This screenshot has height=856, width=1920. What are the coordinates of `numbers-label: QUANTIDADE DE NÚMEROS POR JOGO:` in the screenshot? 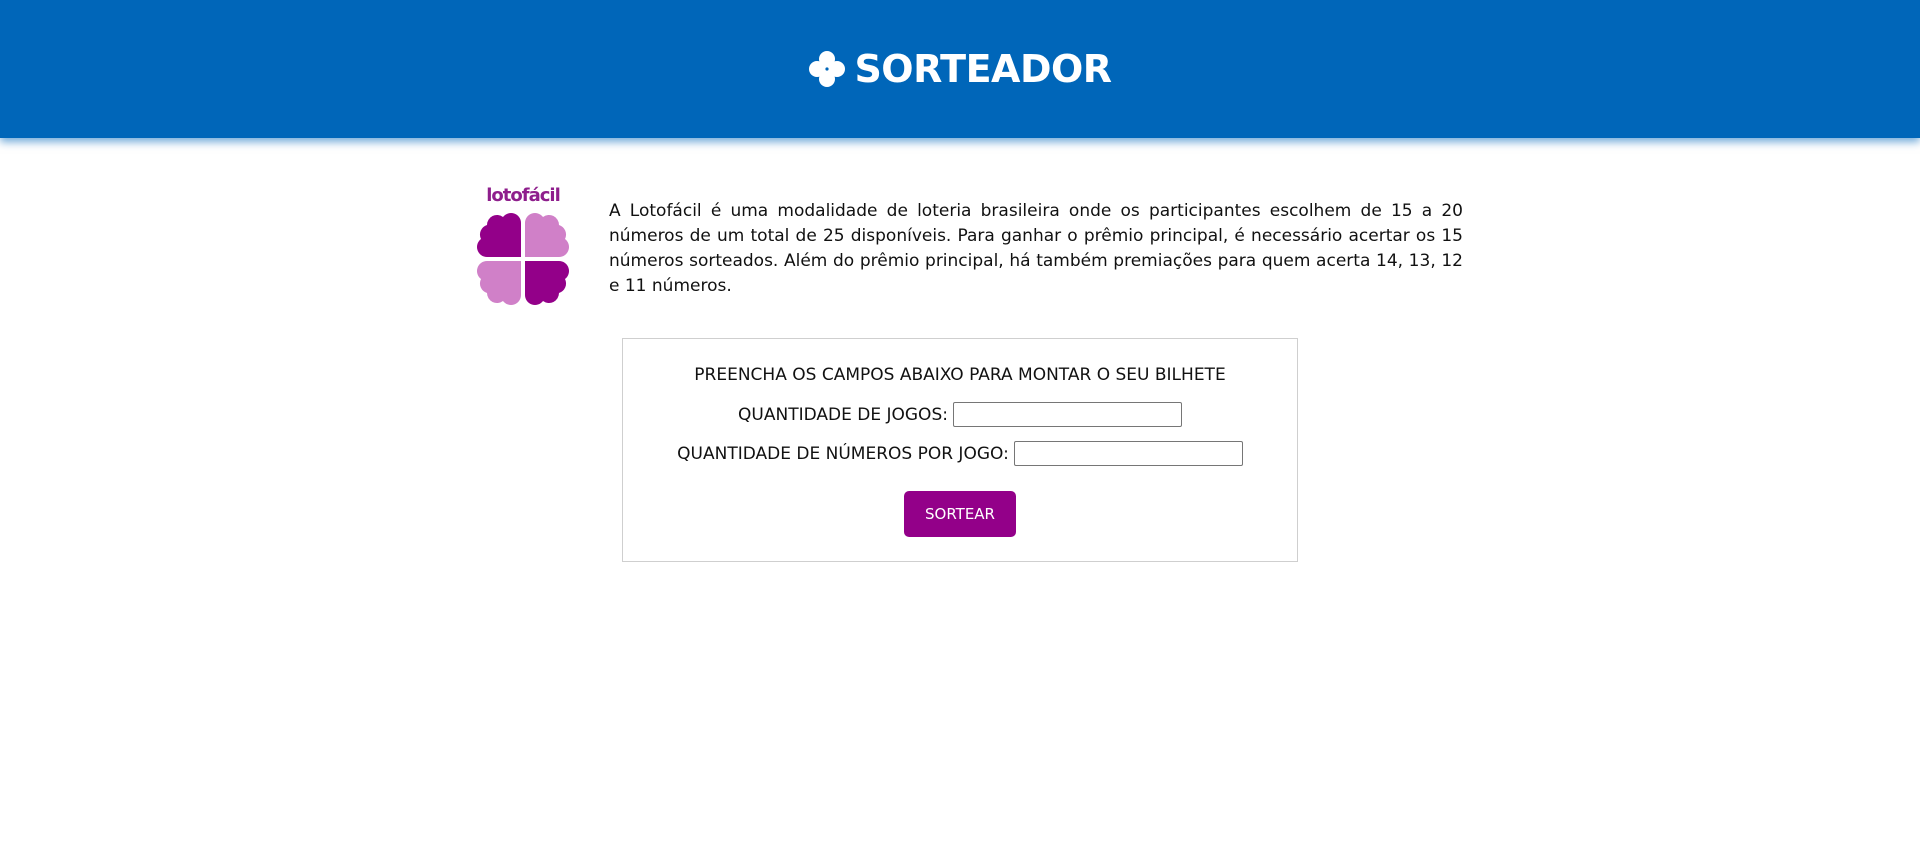 It's located at (843, 453).